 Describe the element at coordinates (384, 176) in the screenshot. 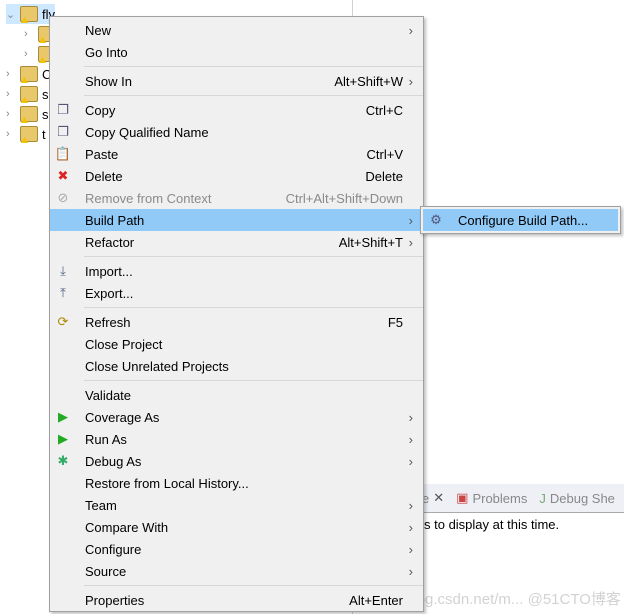

I see `shortcut-label: Delete` at that location.